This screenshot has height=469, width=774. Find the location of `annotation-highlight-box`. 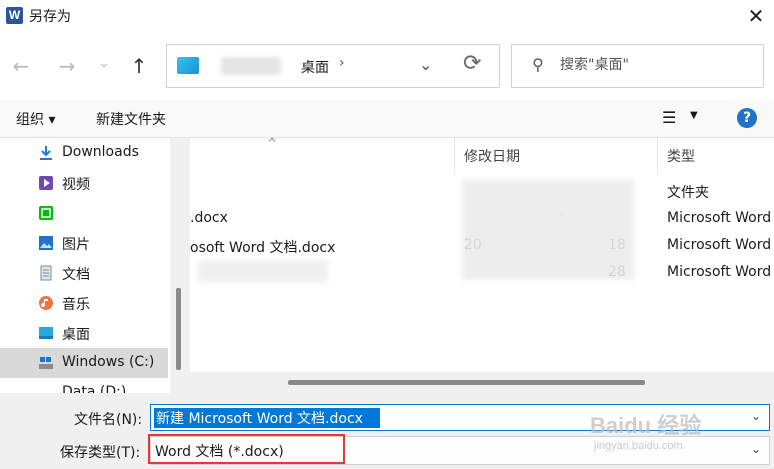

annotation-highlight-box is located at coordinates (246, 449).